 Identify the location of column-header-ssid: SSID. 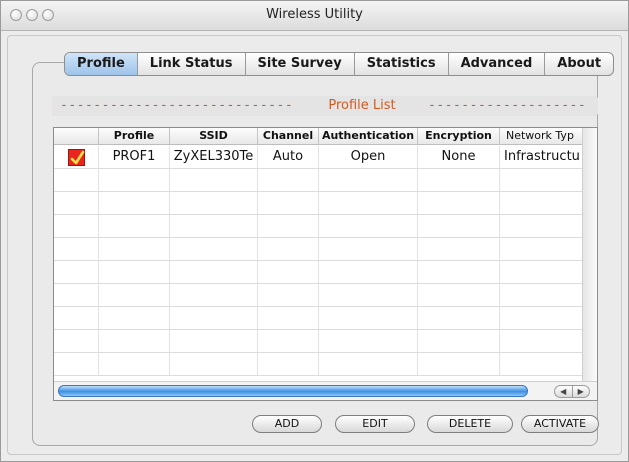
(214, 136).